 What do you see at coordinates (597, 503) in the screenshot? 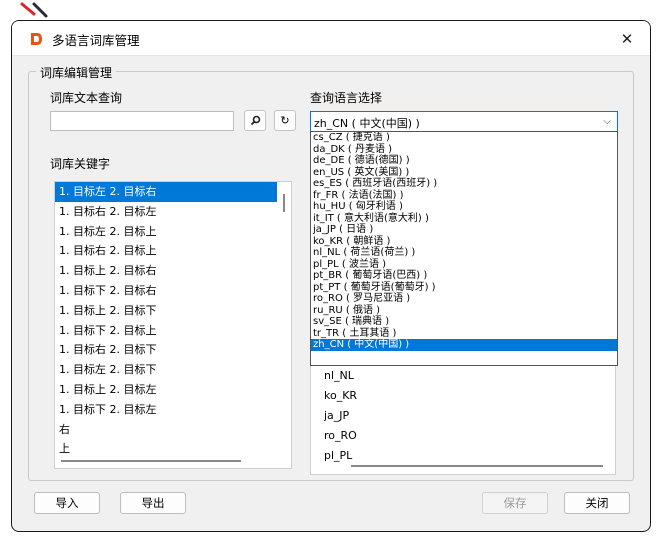
I see `close-button: 关闭` at bounding box center [597, 503].